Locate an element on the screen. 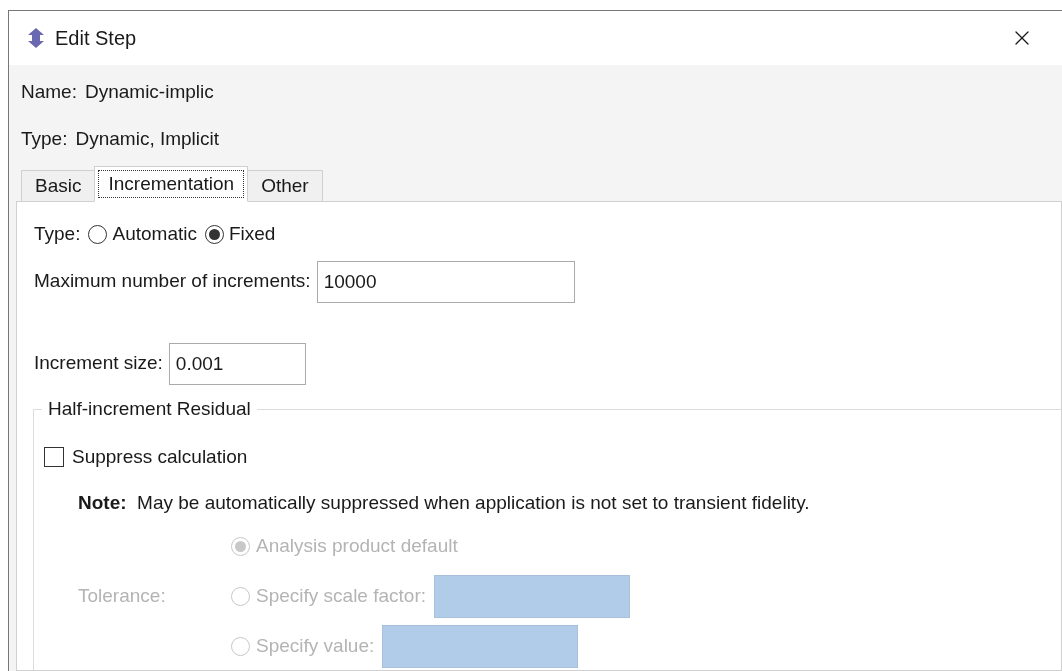 Image resolution: width=1062 pixels, height=671 pixels. tab: Basic is located at coordinates (58, 186).